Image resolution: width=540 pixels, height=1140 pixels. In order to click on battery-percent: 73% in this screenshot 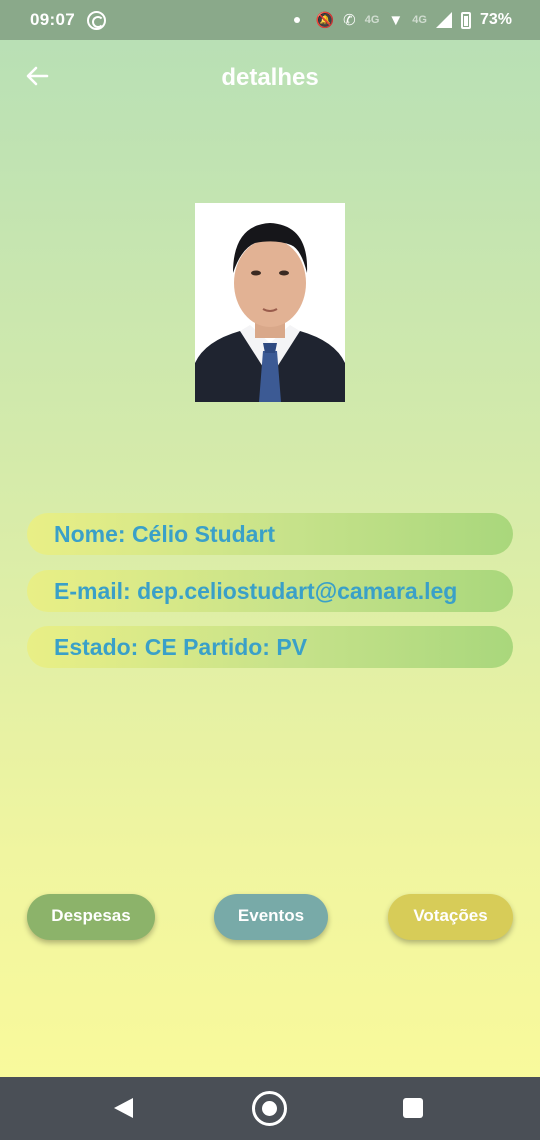, I will do `click(495, 19)`.